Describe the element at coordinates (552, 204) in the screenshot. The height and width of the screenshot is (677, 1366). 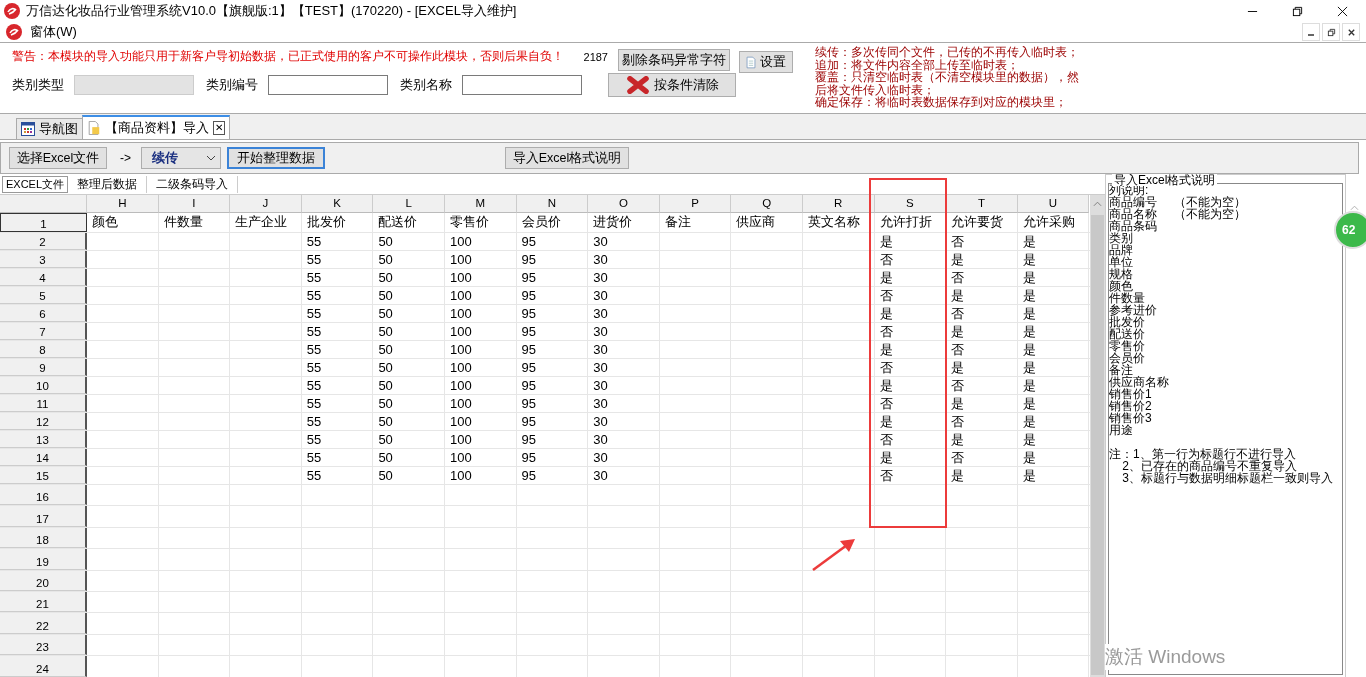
I see `column-header: N` at that location.